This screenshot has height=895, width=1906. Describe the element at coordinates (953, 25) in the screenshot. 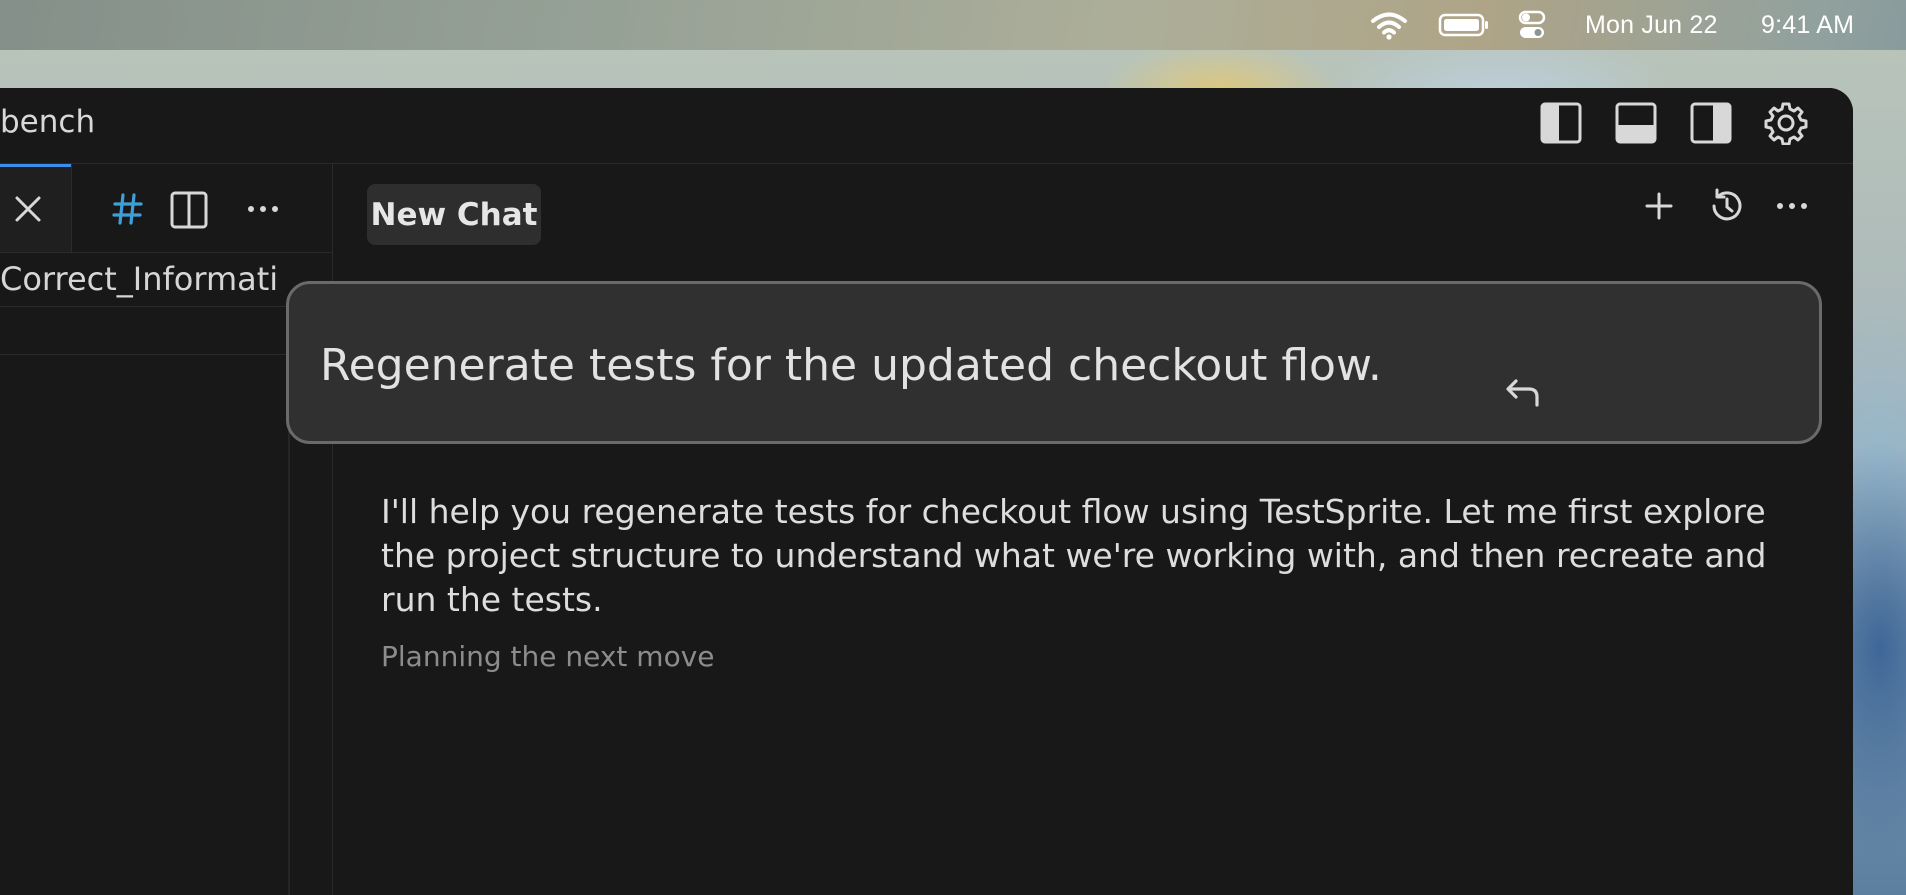

I see `menu-bar: Mon Jun 22 9:41 AM` at that location.